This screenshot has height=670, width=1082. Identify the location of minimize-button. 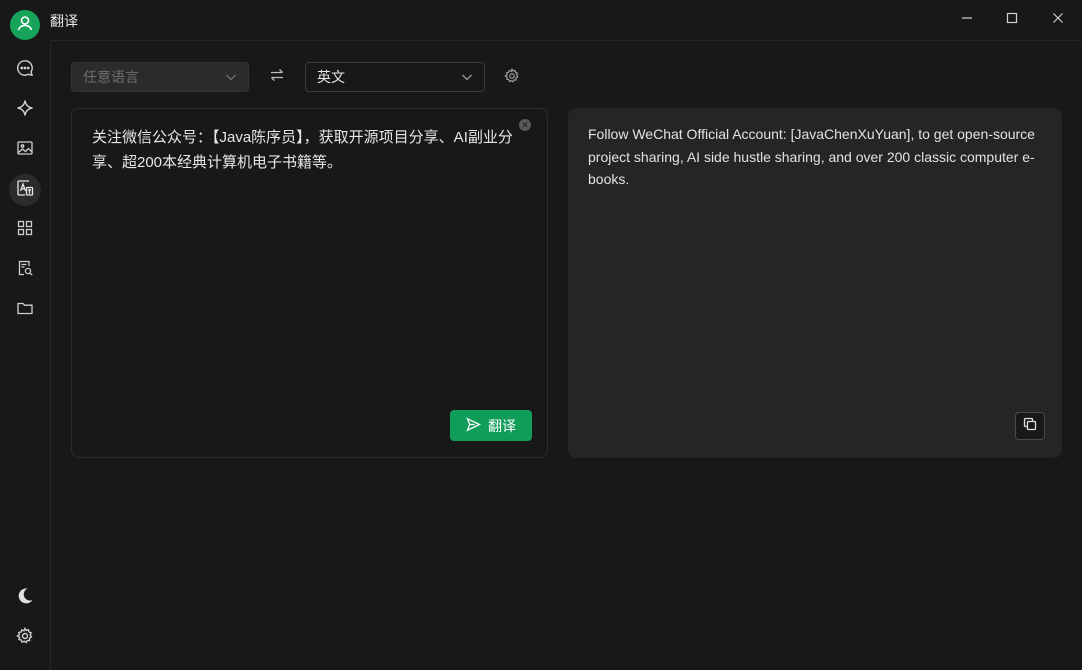
(967, 20).